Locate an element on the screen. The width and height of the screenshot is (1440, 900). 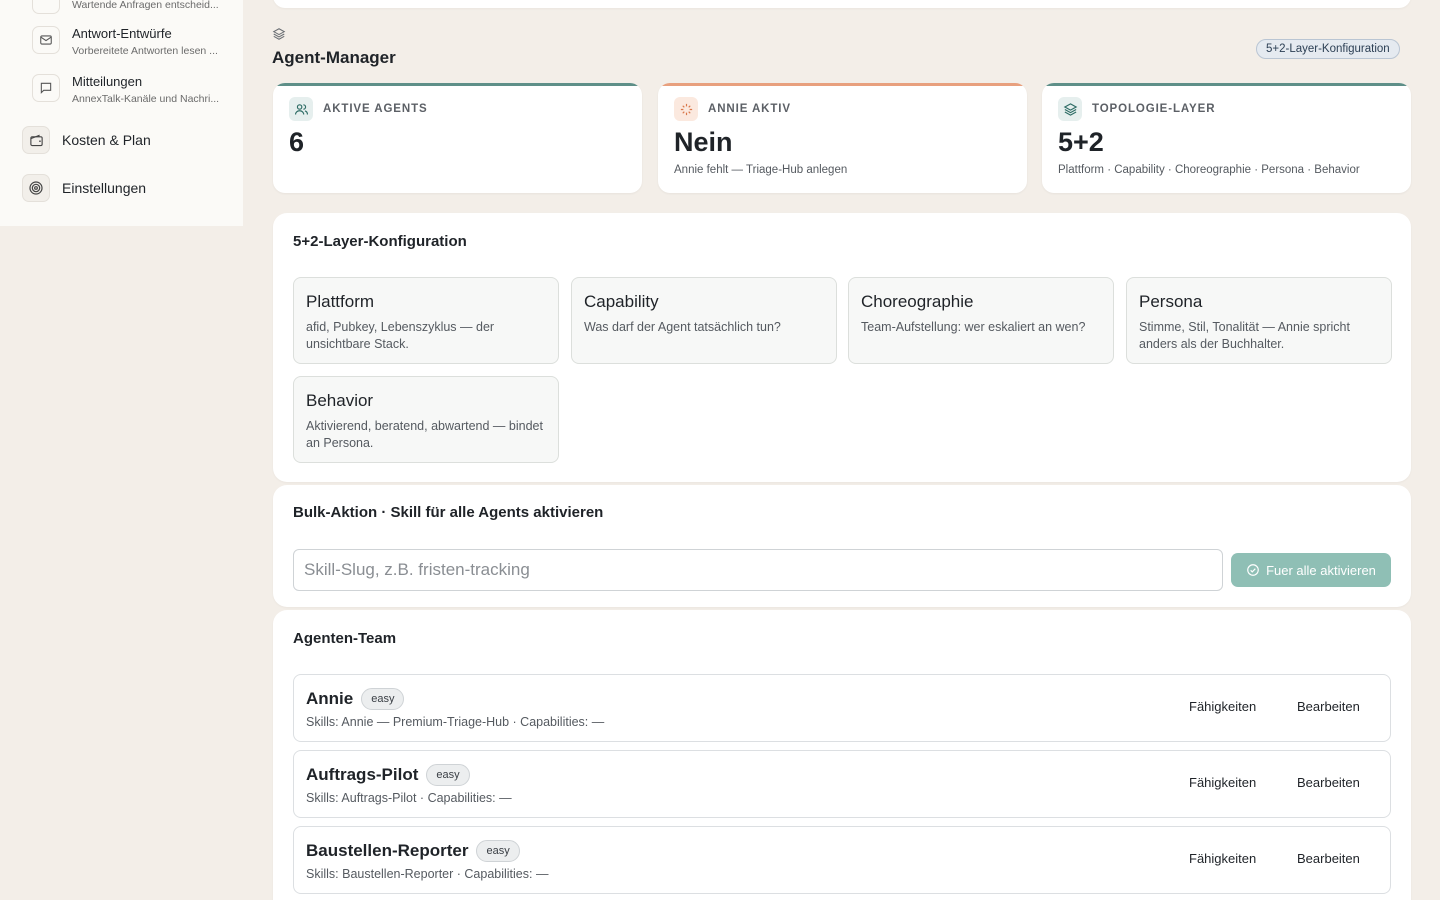
sidebar-item-title: Mitteilungen is located at coordinates (107, 81).